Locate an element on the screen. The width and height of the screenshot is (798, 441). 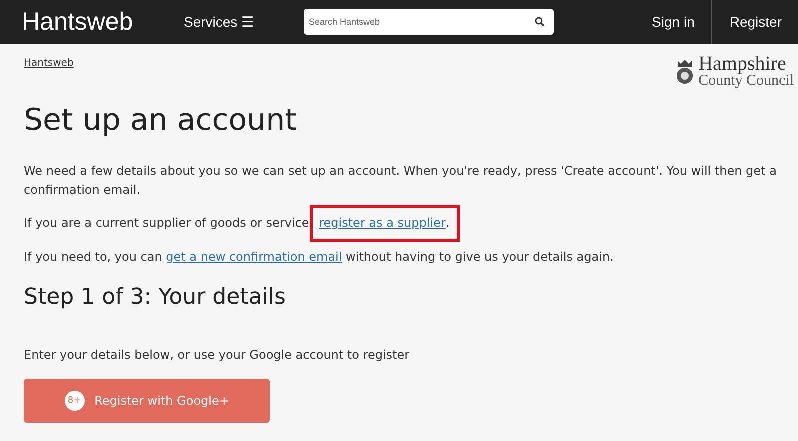
confirmation-text: If you need to, you can get a new confirmation email without having to give us your details again. is located at coordinates (319, 257).